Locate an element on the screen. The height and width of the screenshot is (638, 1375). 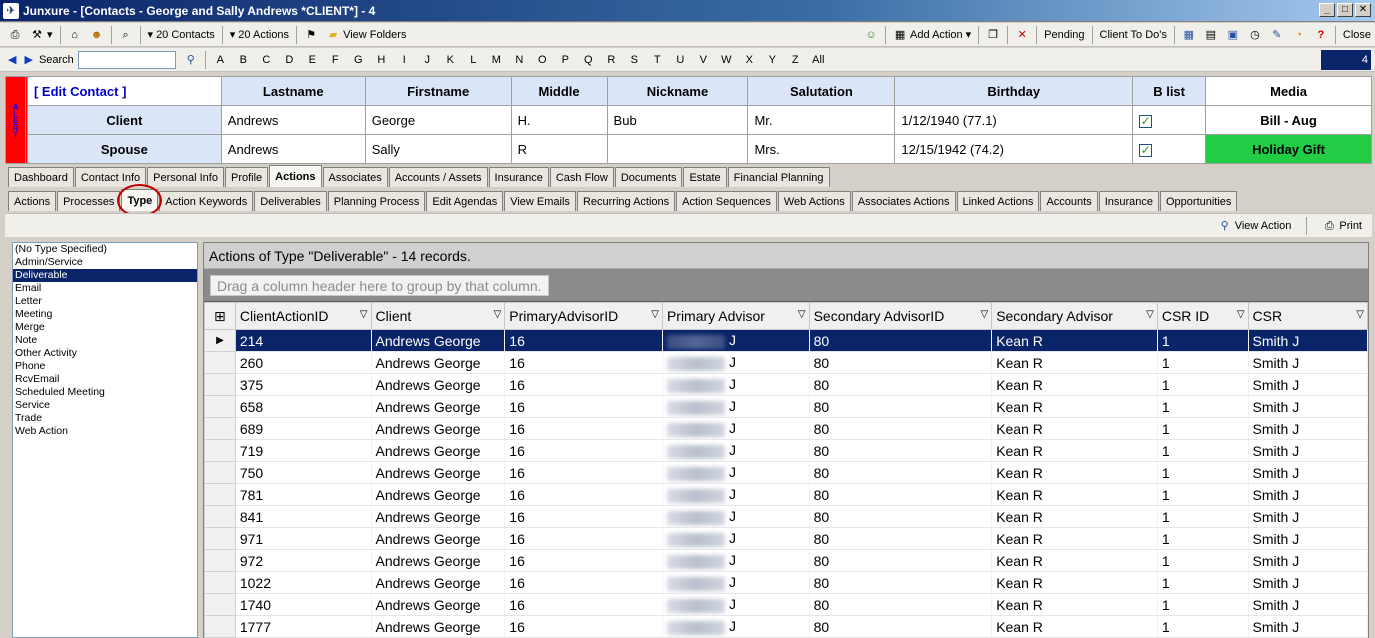
table-row: 1740 Andrews George 16 J 80 Kean R 1 Smith J is located at coordinates (786, 604).